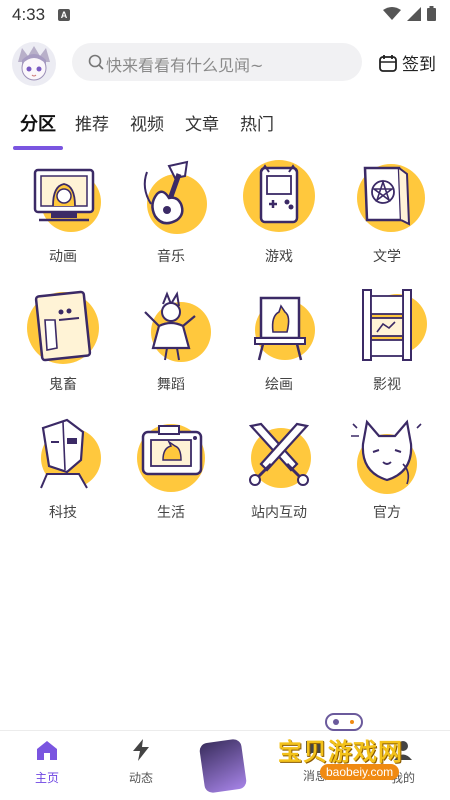 The image size is (450, 800). Describe the element at coordinates (223, 766) in the screenshot. I see `center-media-icon` at that location.